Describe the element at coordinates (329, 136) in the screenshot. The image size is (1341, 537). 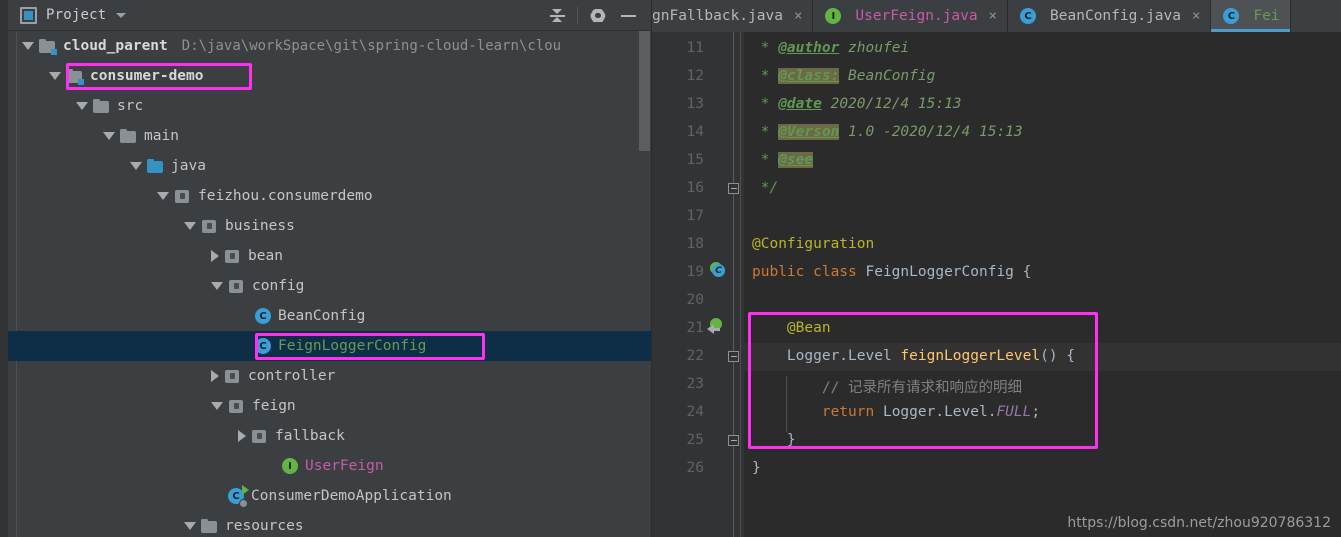
I see `tree-row: main` at that location.